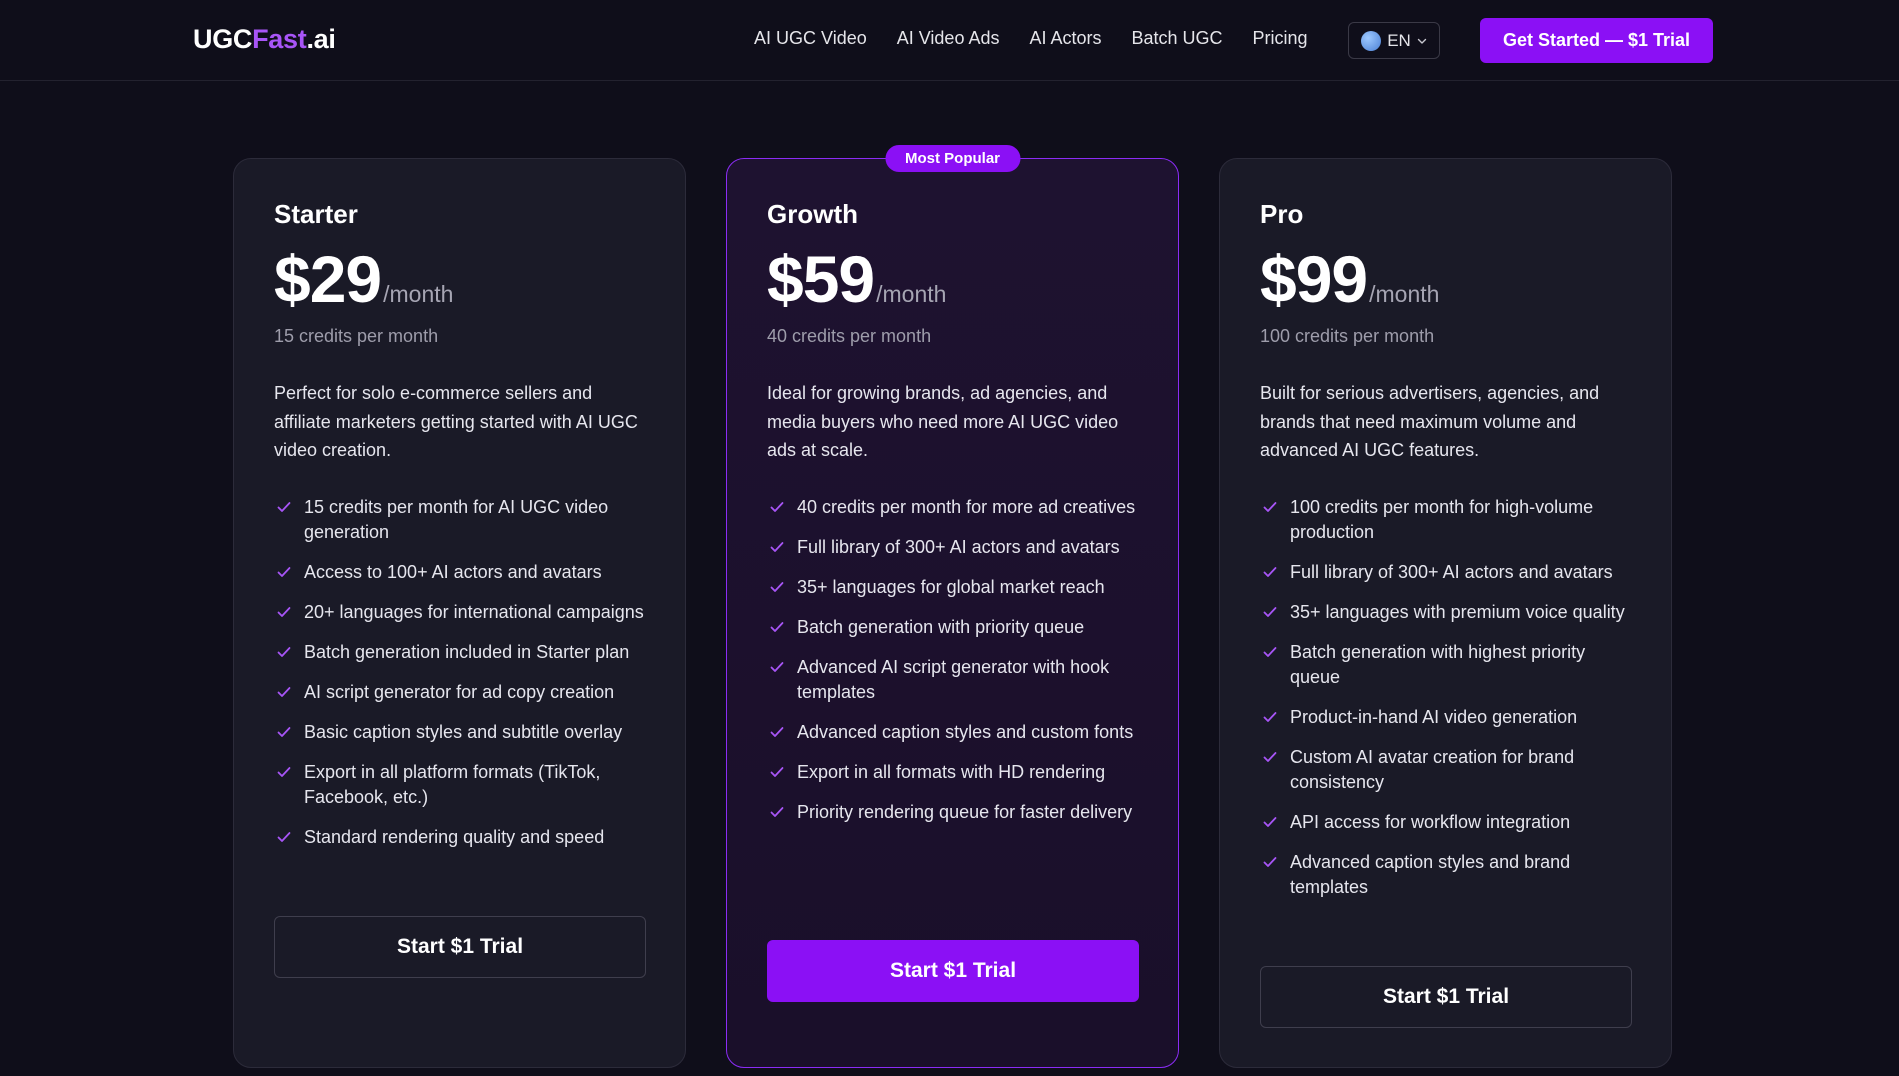 The width and height of the screenshot is (1899, 1076). Describe the element at coordinates (1280, 38) in the screenshot. I see `nav-pricing: Pricing` at that location.